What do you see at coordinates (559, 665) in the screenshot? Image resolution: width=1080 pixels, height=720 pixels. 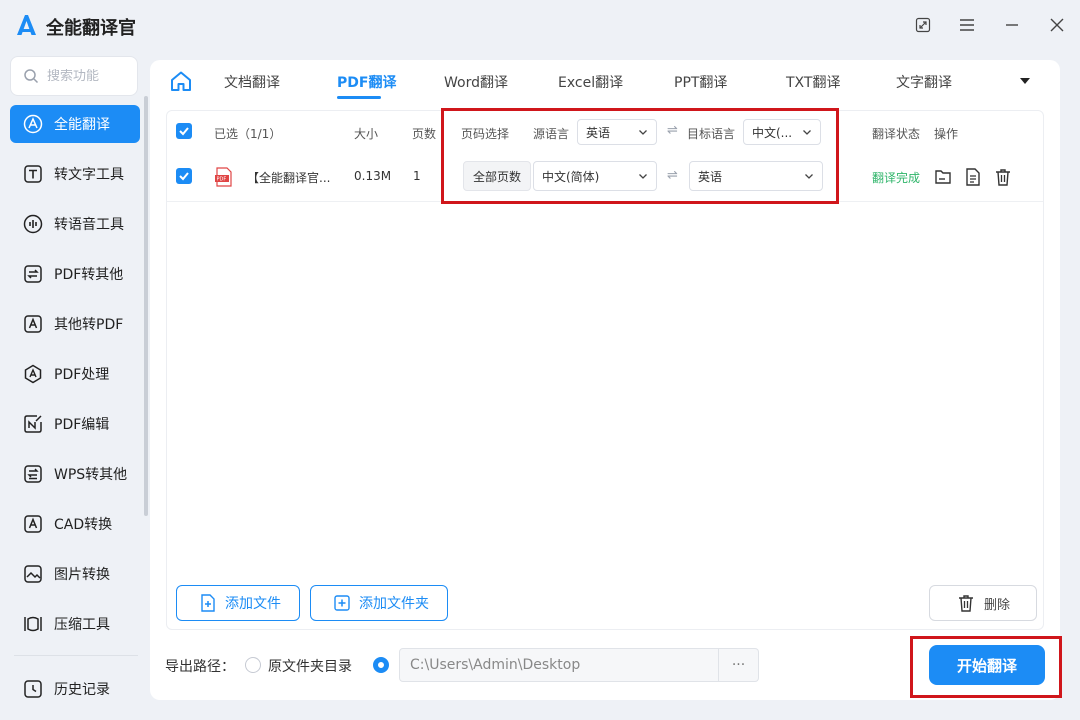 I see `export-path-input: C:\Users\Admin\Desktop` at bounding box center [559, 665].